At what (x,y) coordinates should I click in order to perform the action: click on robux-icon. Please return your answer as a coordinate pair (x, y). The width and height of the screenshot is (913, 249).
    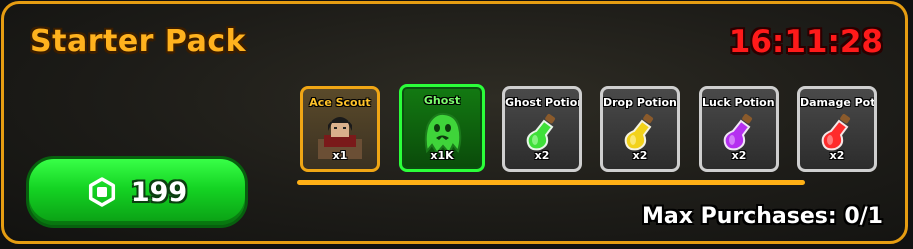
    Looking at the image, I should click on (101, 192).